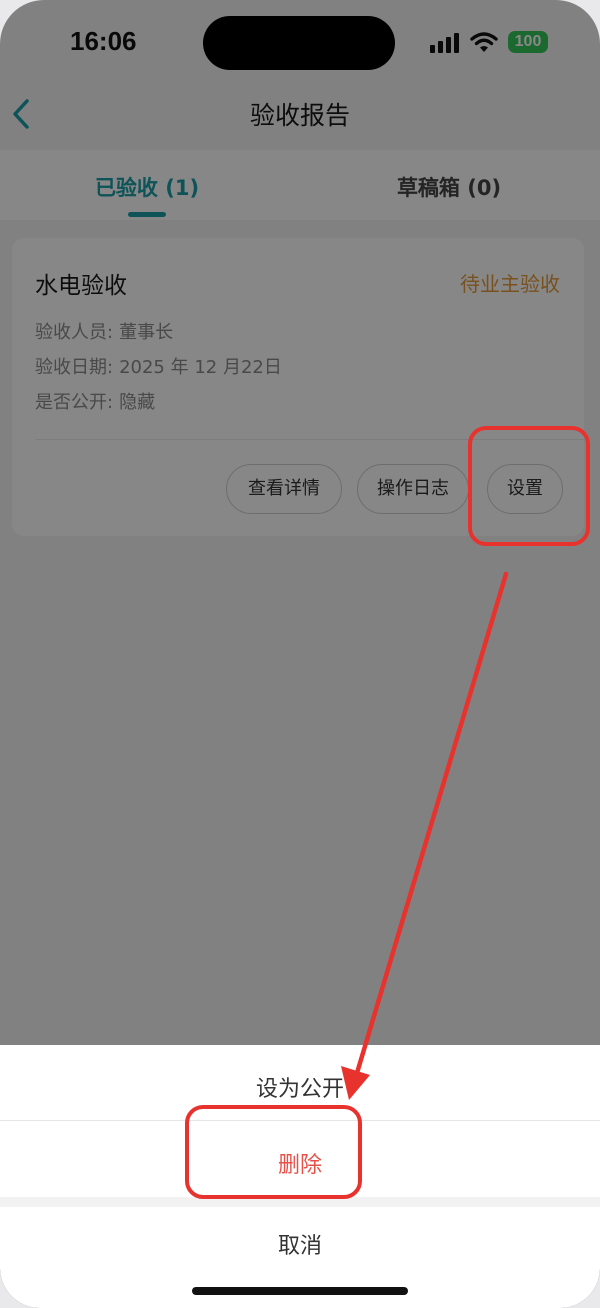 The height and width of the screenshot is (1308, 600). I want to click on home-indicator, so click(300, 1291).